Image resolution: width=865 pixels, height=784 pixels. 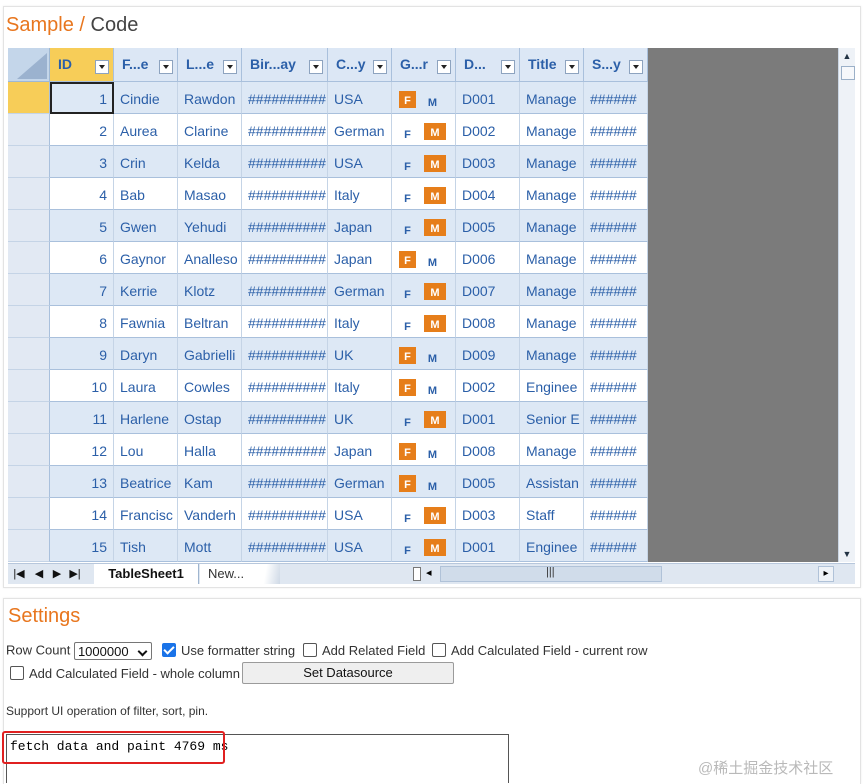 What do you see at coordinates (146, 65) in the screenshot?
I see `column-header: F...e` at bounding box center [146, 65].